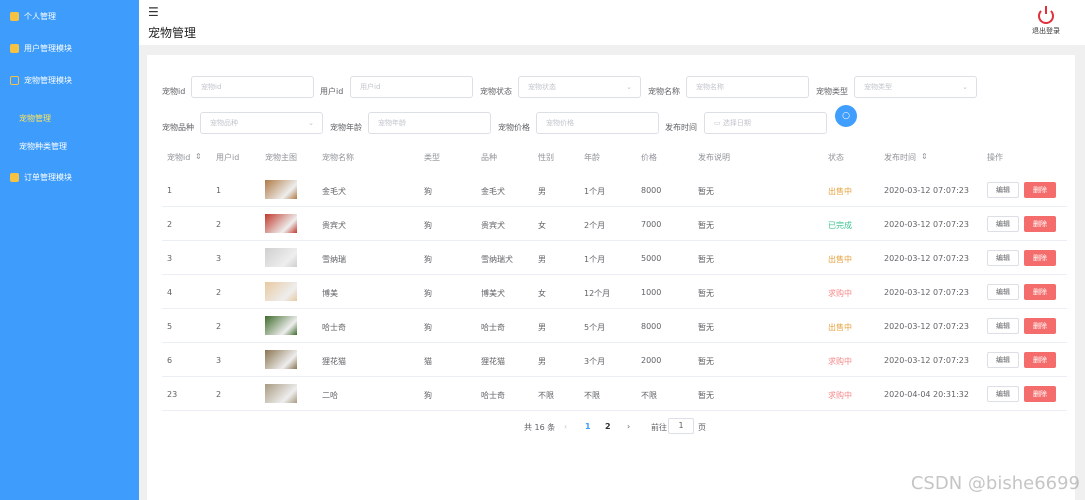  I want to click on cell-name: 雪纳瑞, so click(334, 259).